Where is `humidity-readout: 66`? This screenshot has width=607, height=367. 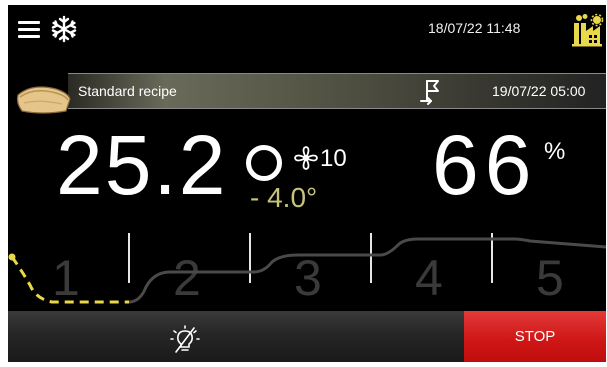
humidity-readout: 66 is located at coordinates (484, 165).